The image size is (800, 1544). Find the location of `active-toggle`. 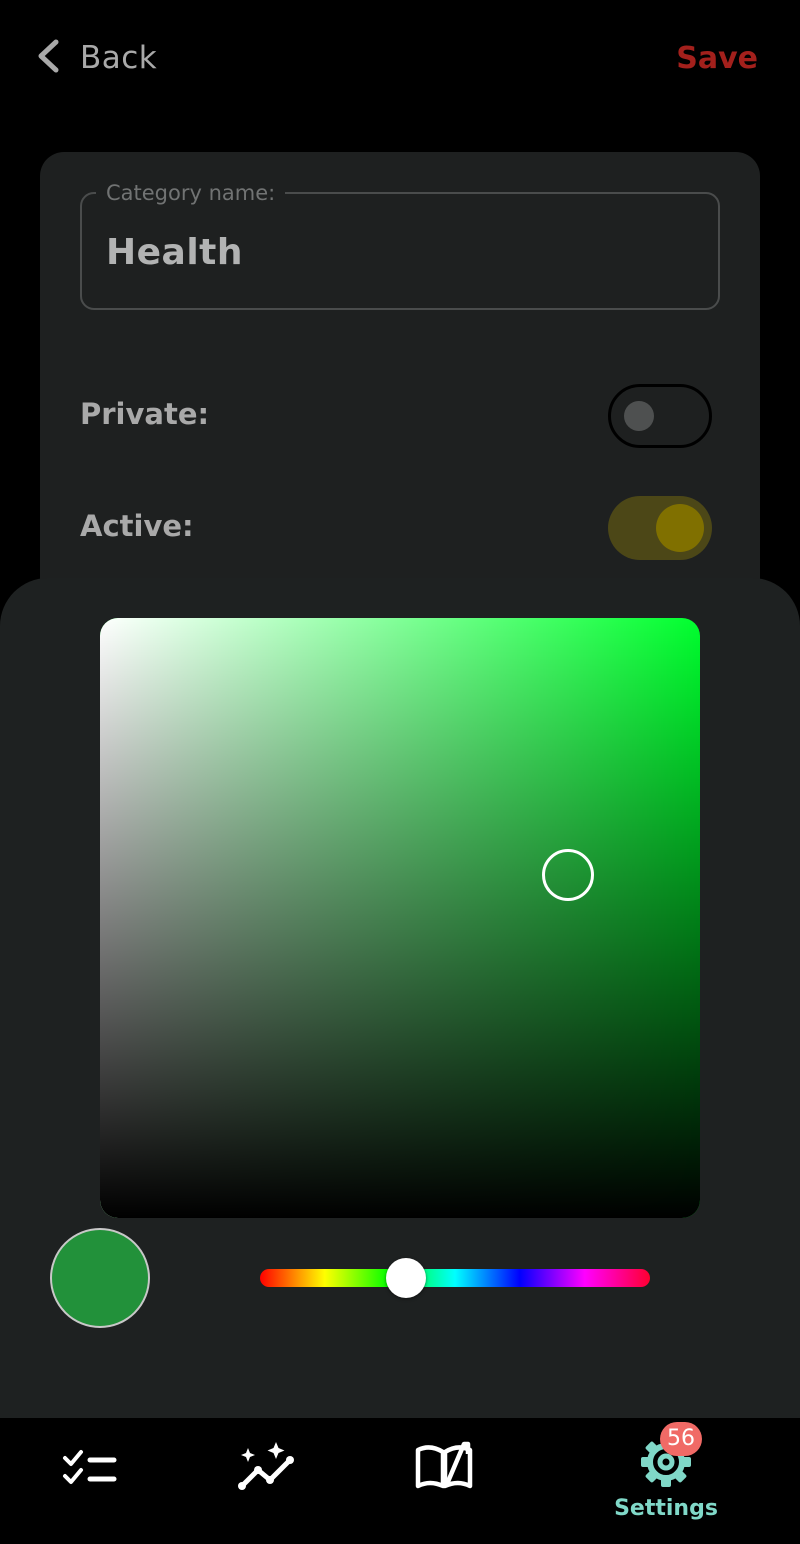

active-toggle is located at coordinates (660, 528).